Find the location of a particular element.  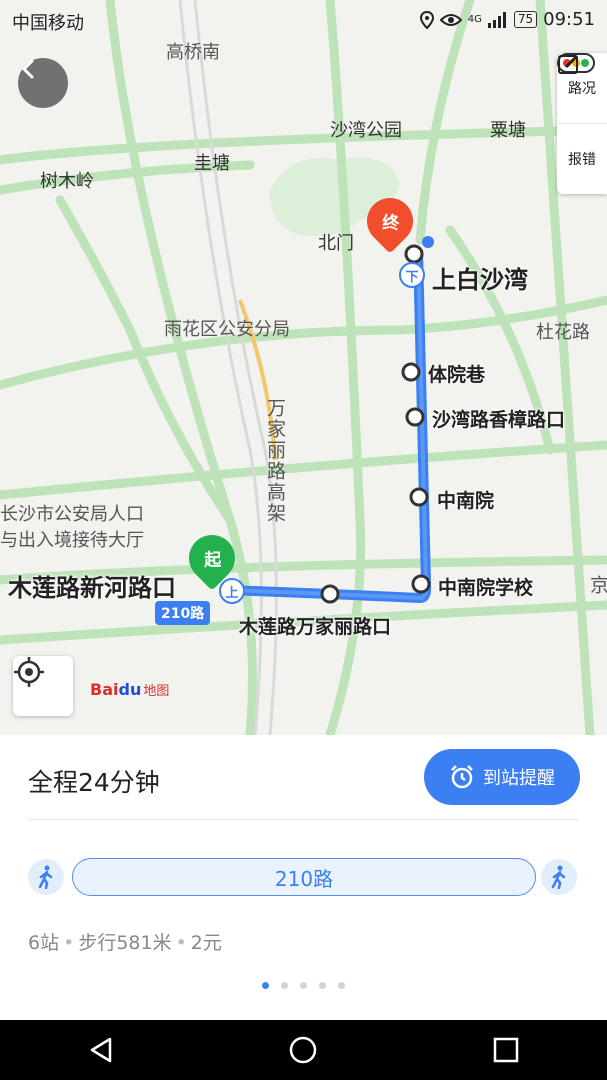

trip-duration: 全程24分钟 is located at coordinates (94, 782).